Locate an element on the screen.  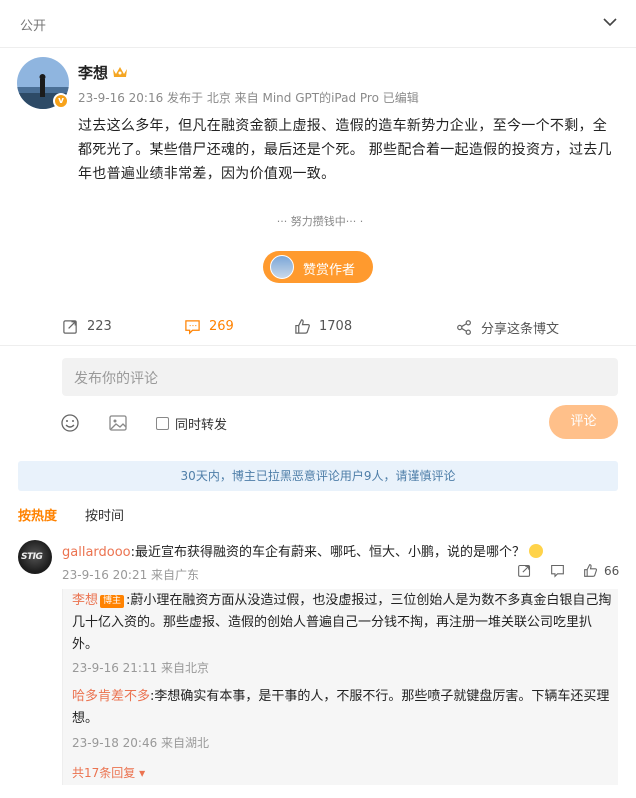
commenter-avatar: STIG is located at coordinates (35, 557).